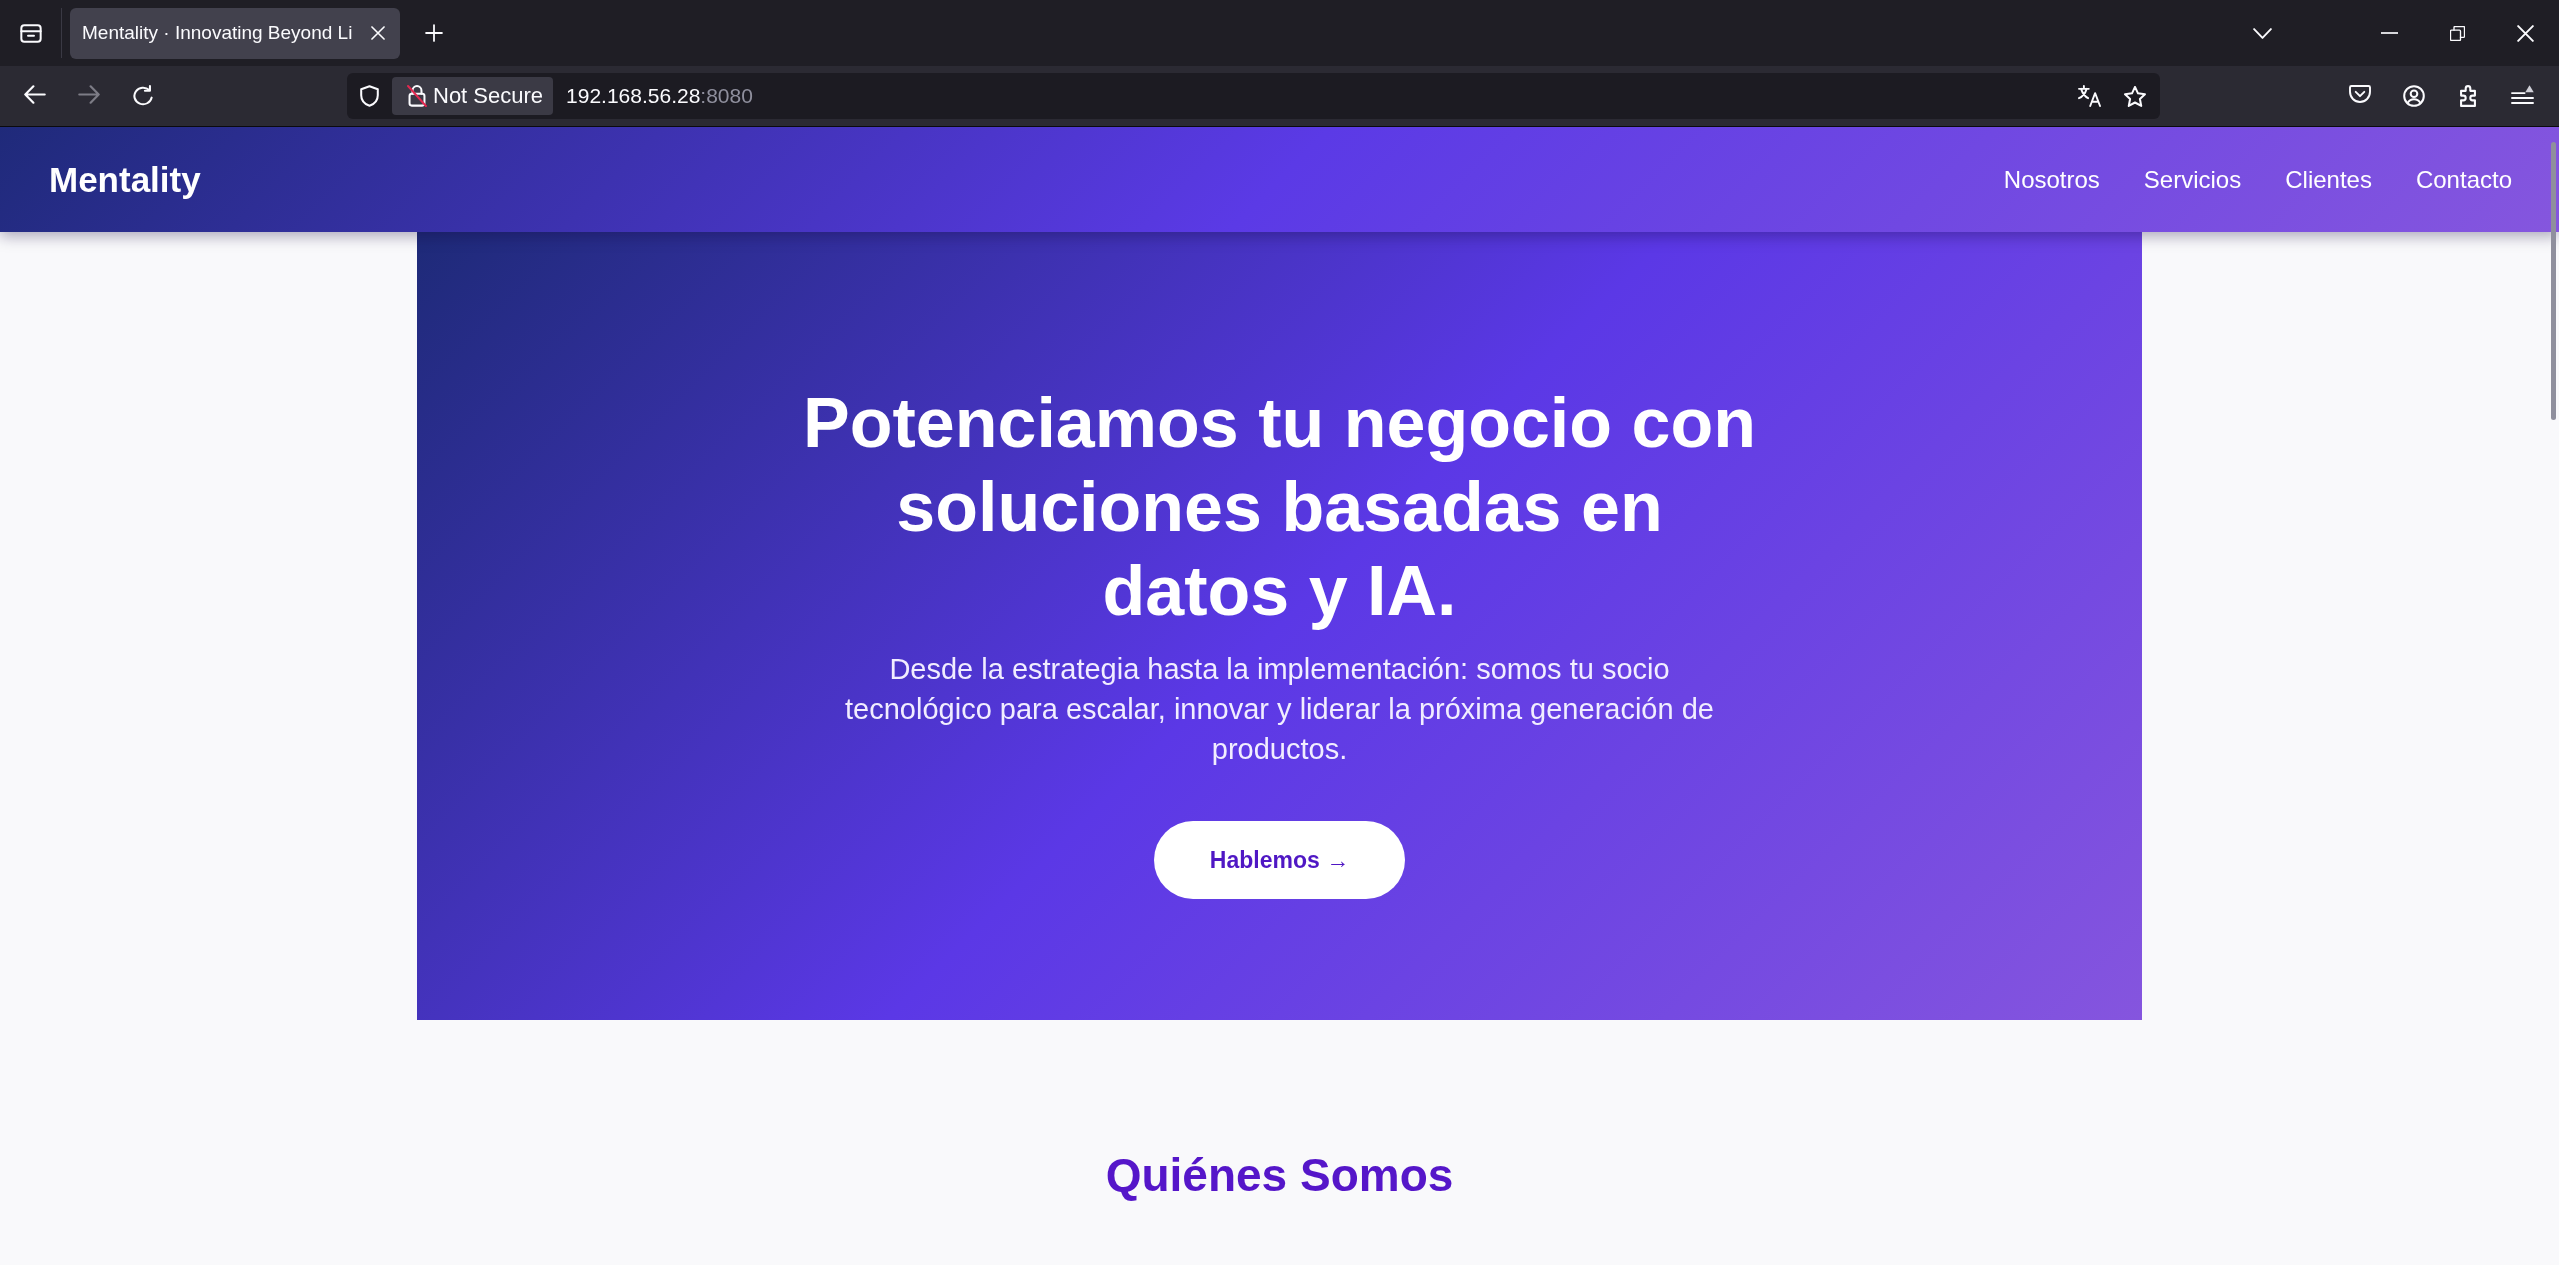  Describe the element at coordinates (2051, 179) in the screenshot. I see `nav-link: Nosotros` at that location.